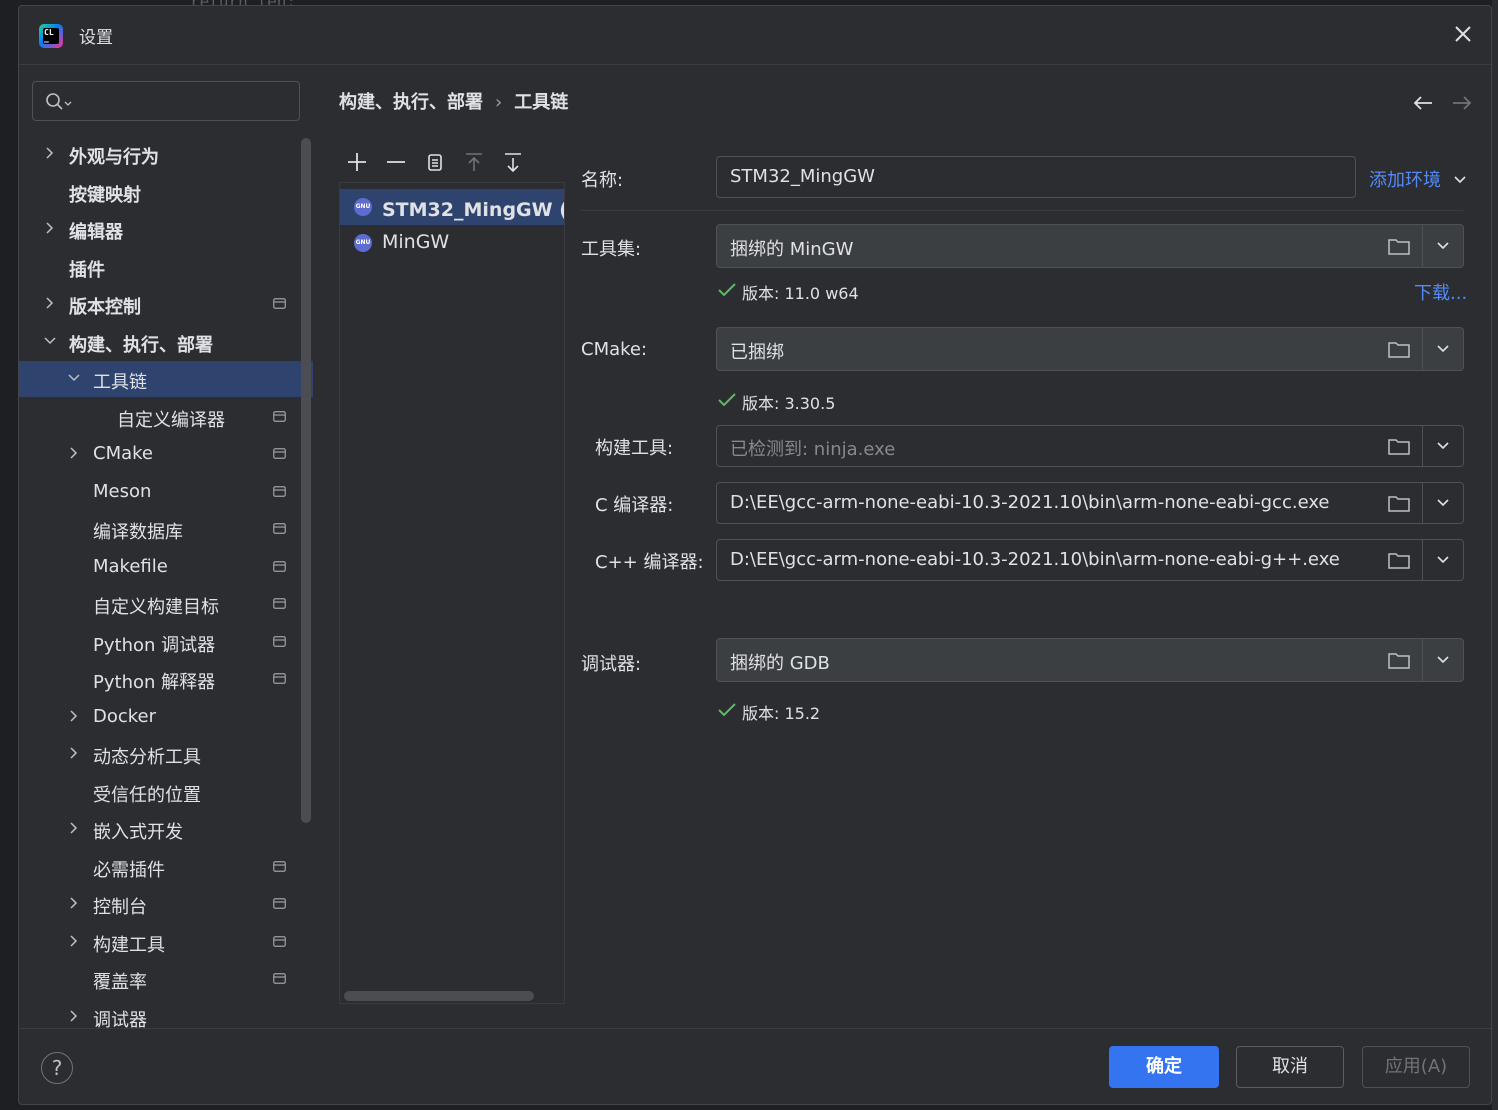 This screenshot has width=1498, height=1110. I want to click on tree-item: Makefile, so click(166, 567).